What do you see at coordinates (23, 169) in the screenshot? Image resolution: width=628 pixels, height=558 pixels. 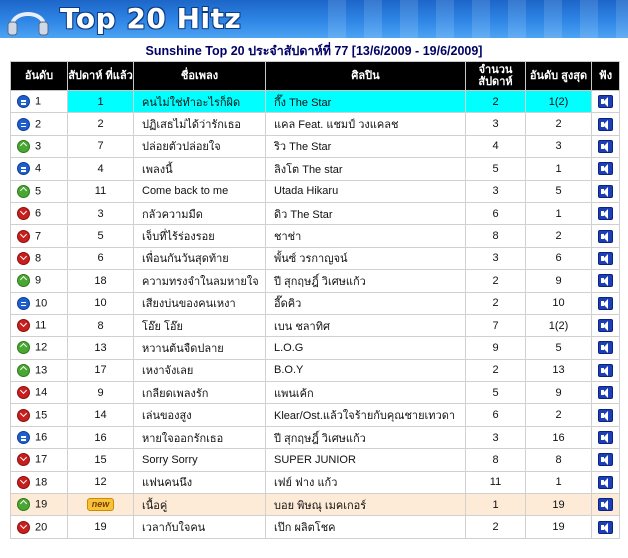 I see `equal-icon` at bounding box center [23, 169].